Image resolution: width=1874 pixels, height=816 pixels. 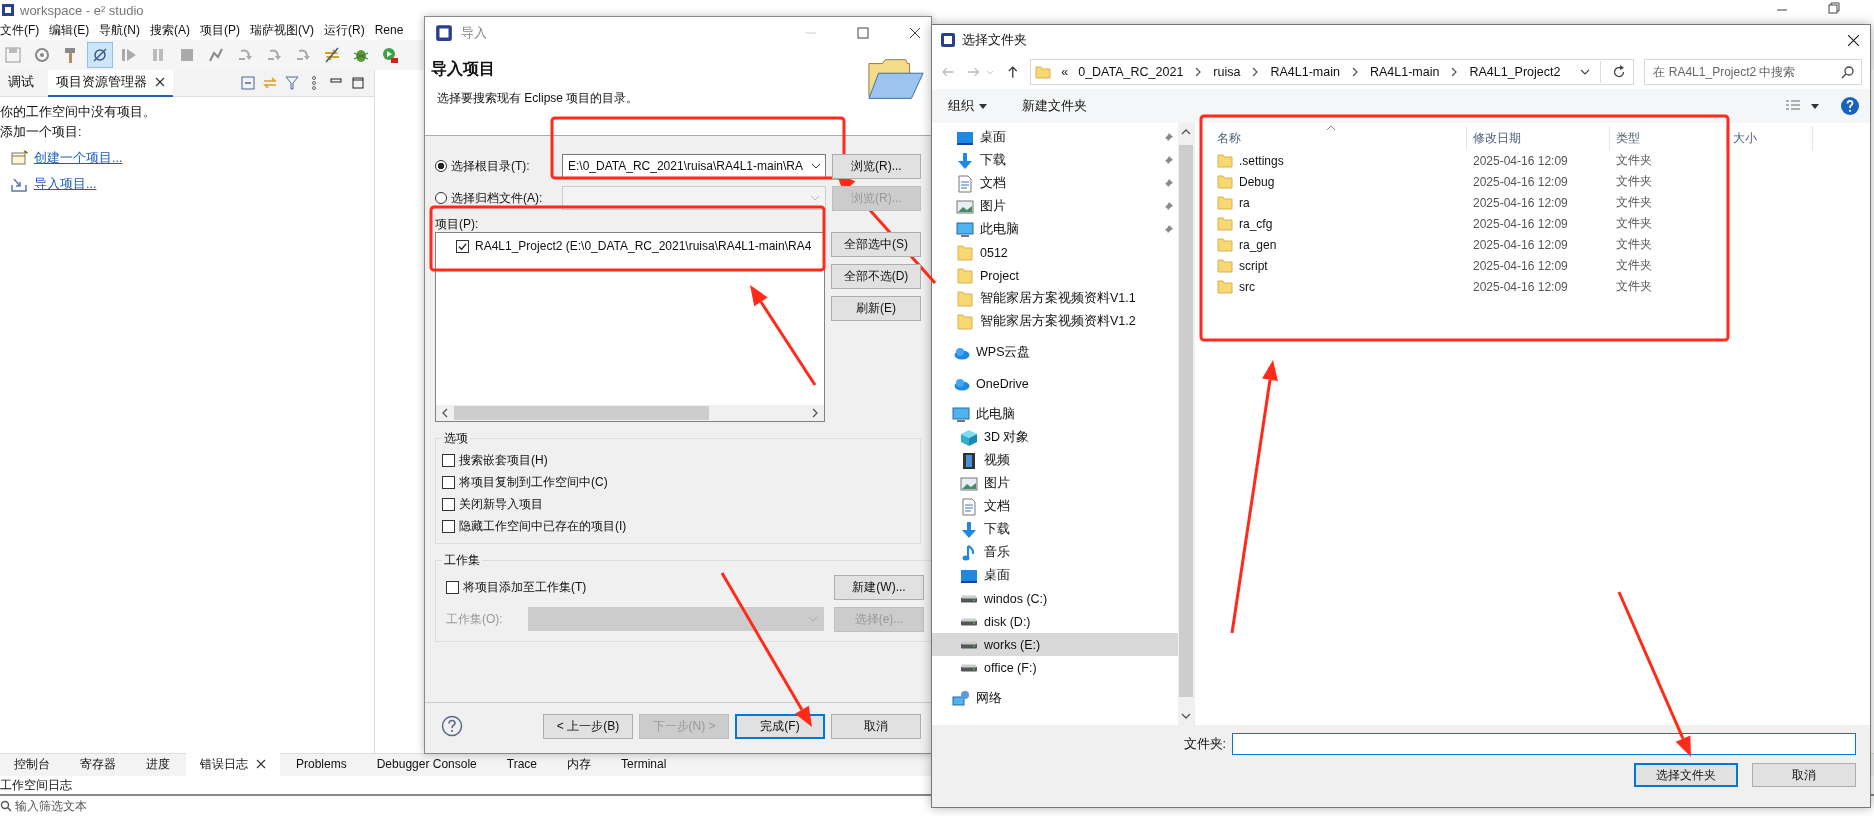 What do you see at coordinates (1257, 181) in the screenshot?
I see `file-name: Debug` at bounding box center [1257, 181].